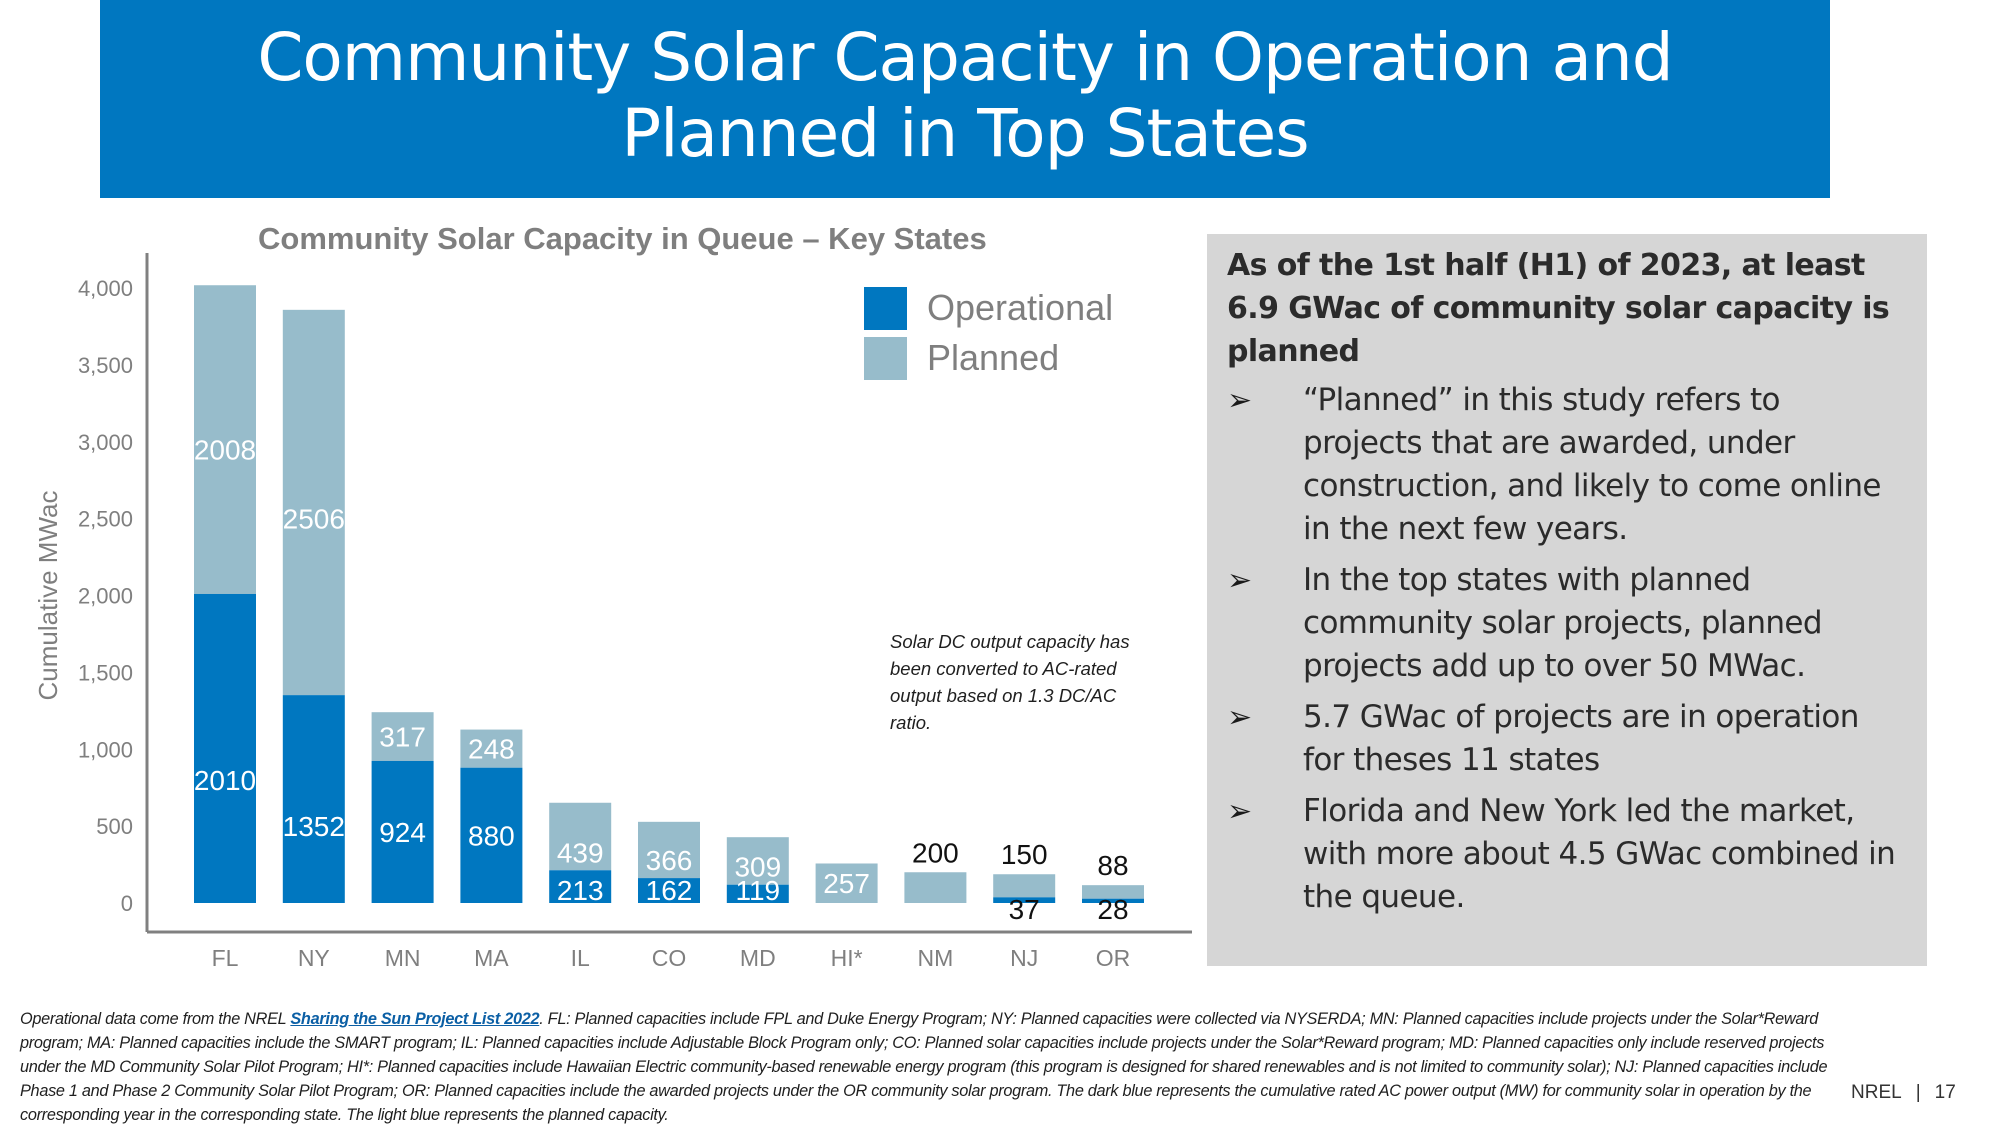  I want to click on data-label-planned: 2506, so click(314, 519).